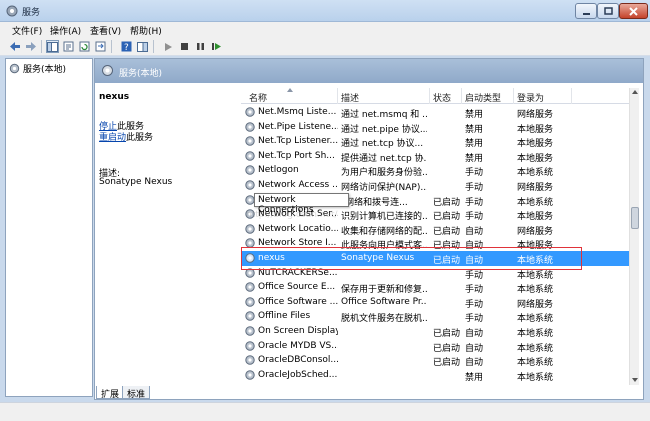 Image resolution: width=650 pixels, height=421 pixels. Describe the element at coordinates (146, 30) in the screenshot. I see `menu-help: 帮助(H)` at that location.